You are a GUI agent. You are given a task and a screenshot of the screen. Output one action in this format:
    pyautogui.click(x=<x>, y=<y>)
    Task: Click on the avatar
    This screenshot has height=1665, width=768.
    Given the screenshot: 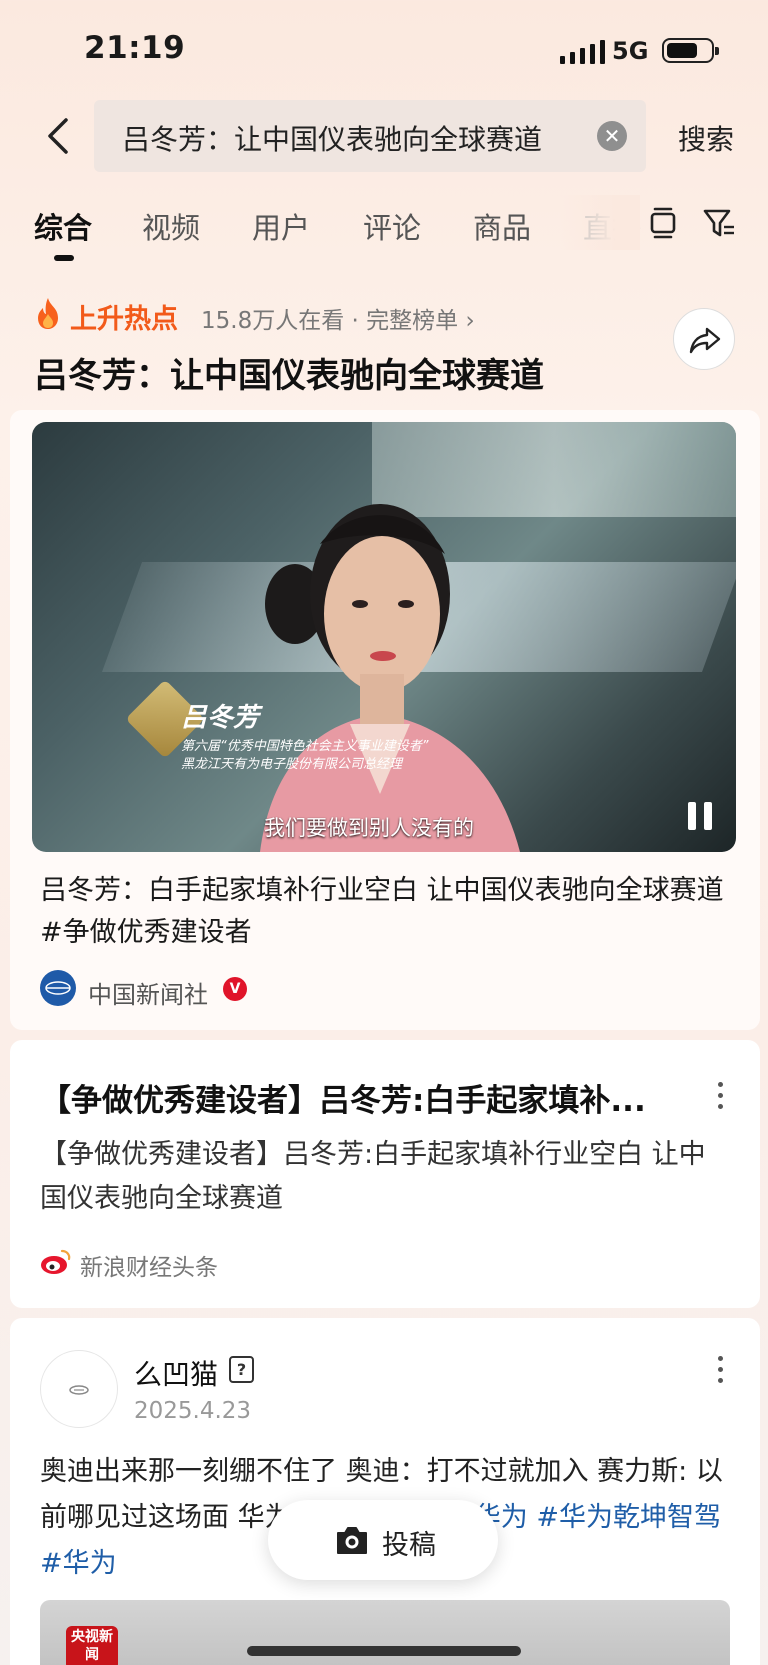 What is the action you would take?
    pyautogui.click(x=79, y=1389)
    